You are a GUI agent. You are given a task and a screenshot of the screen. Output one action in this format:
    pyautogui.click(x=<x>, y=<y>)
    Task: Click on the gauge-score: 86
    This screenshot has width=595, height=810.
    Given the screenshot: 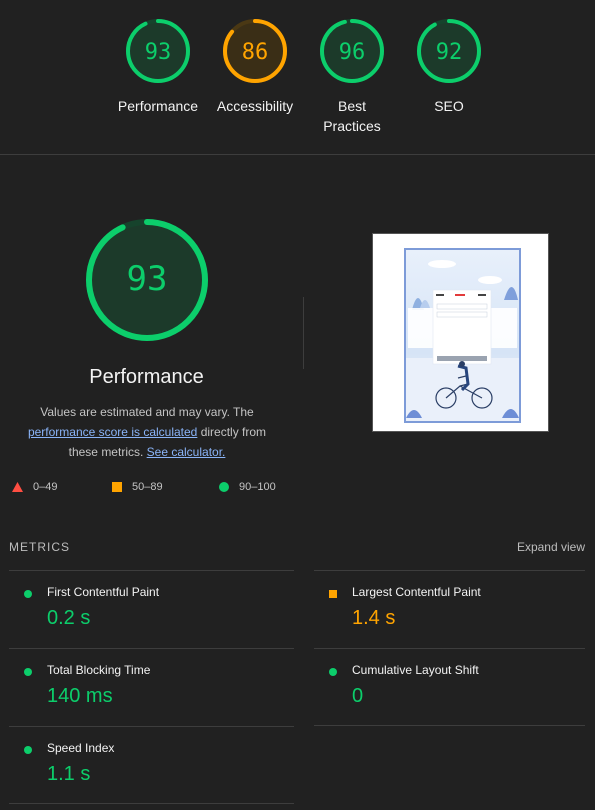 What is the action you would take?
    pyautogui.click(x=255, y=52)
    